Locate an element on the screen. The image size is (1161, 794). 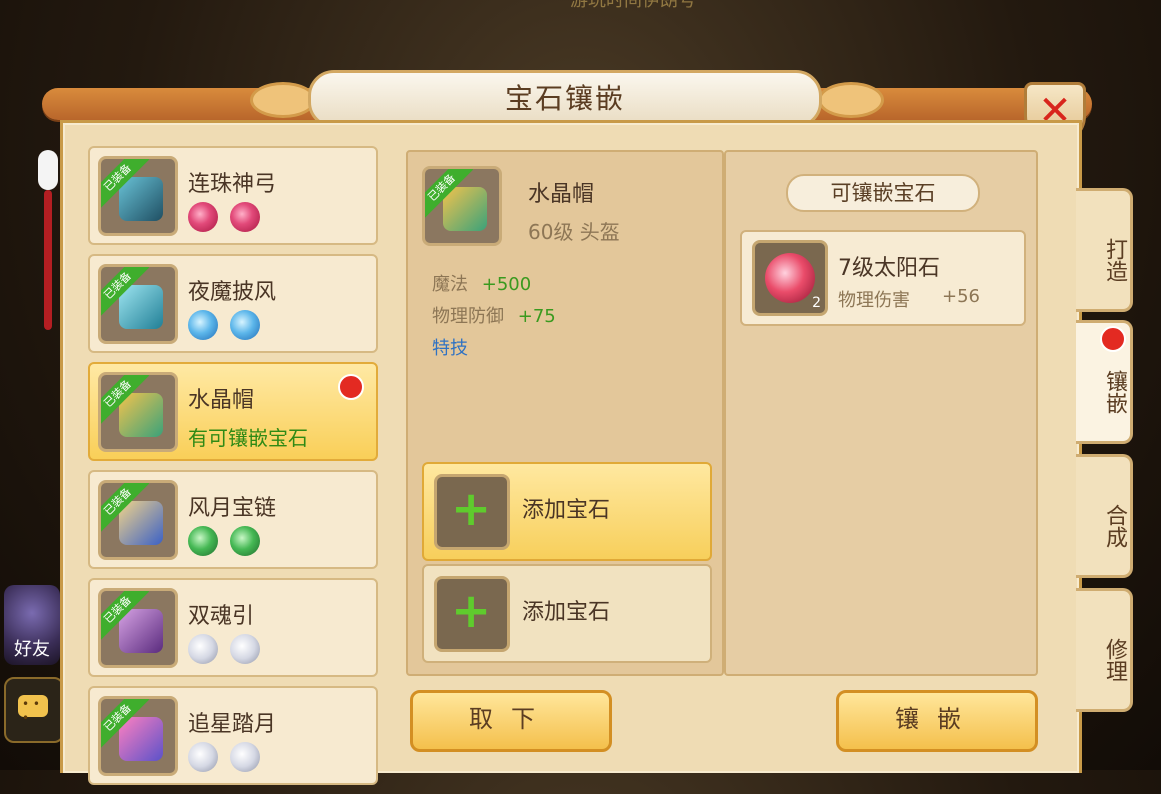
title-right-ornament is located at coordinates (851, 100).